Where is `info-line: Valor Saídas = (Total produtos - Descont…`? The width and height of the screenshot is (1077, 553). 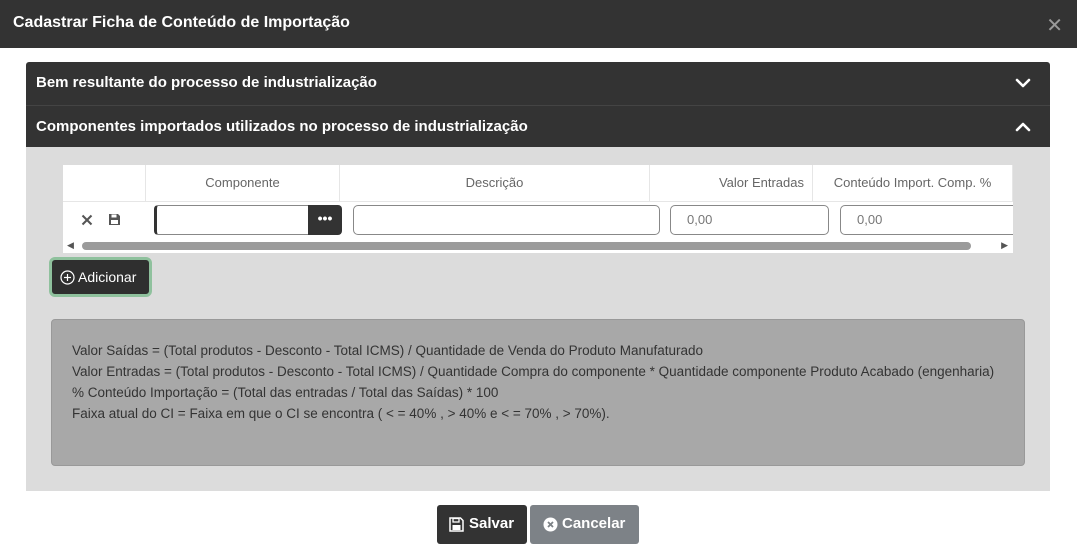 info-line: Valor Saídas = (Total produtos - Descont… is located at coordinates (387, 350).